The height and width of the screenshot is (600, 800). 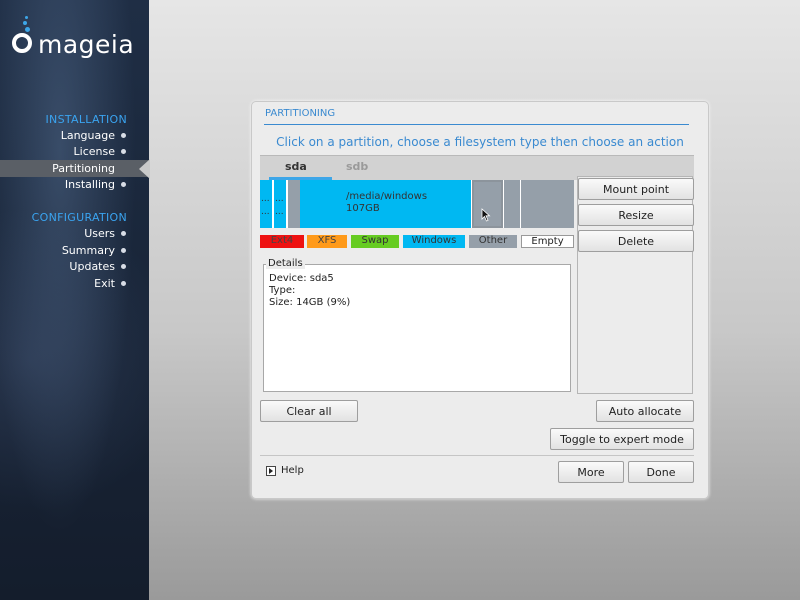 I want to click on partition-mount-label: /media/windows, so click(x=387, y=196).